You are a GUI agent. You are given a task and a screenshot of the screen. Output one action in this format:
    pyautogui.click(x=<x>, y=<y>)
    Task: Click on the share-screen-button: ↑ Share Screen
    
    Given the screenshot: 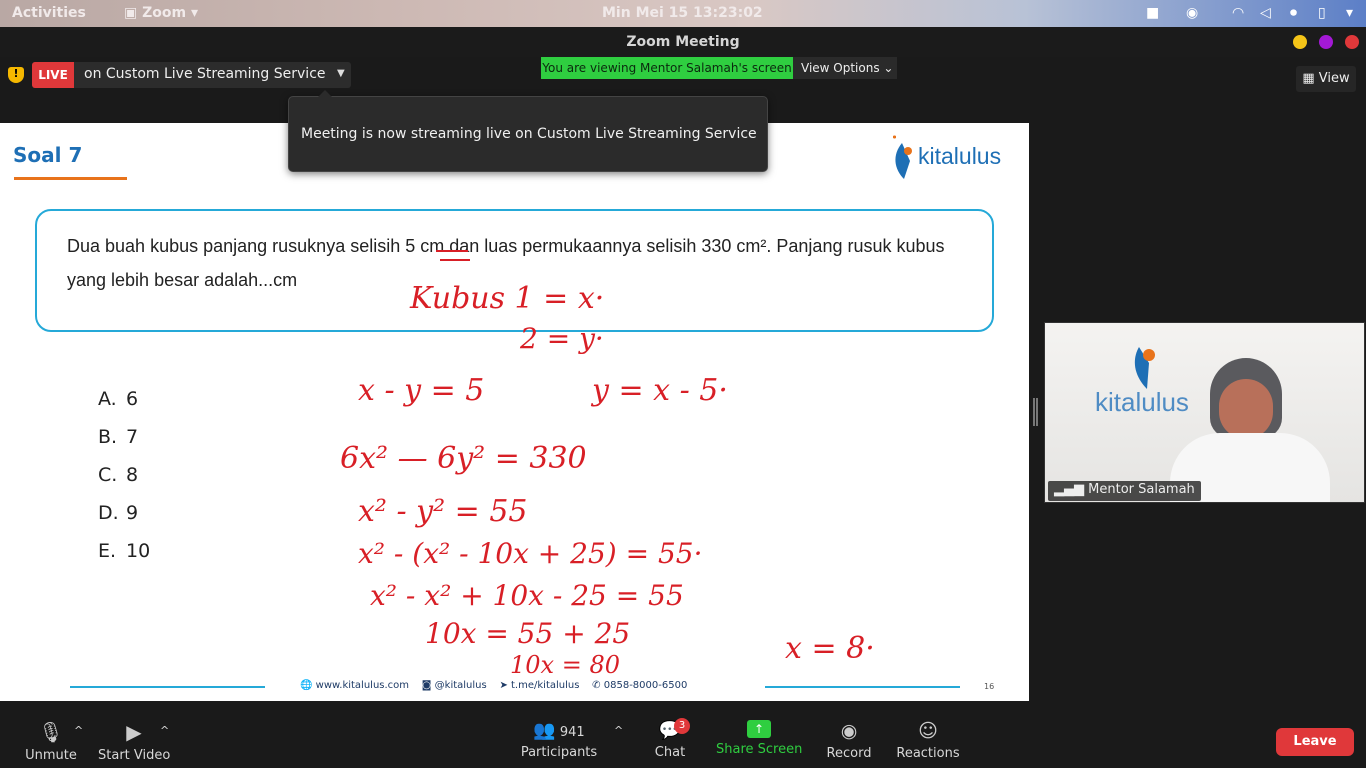 What is the action you would take?
    pyautogui.click(x=759, y=738)
    